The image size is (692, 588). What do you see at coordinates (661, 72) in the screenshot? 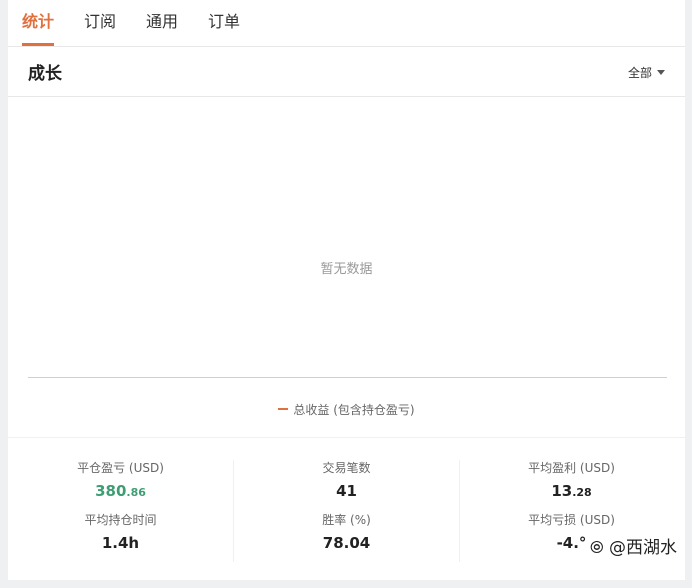
I see `caret-down-icon` at bounding box center [661, 72].